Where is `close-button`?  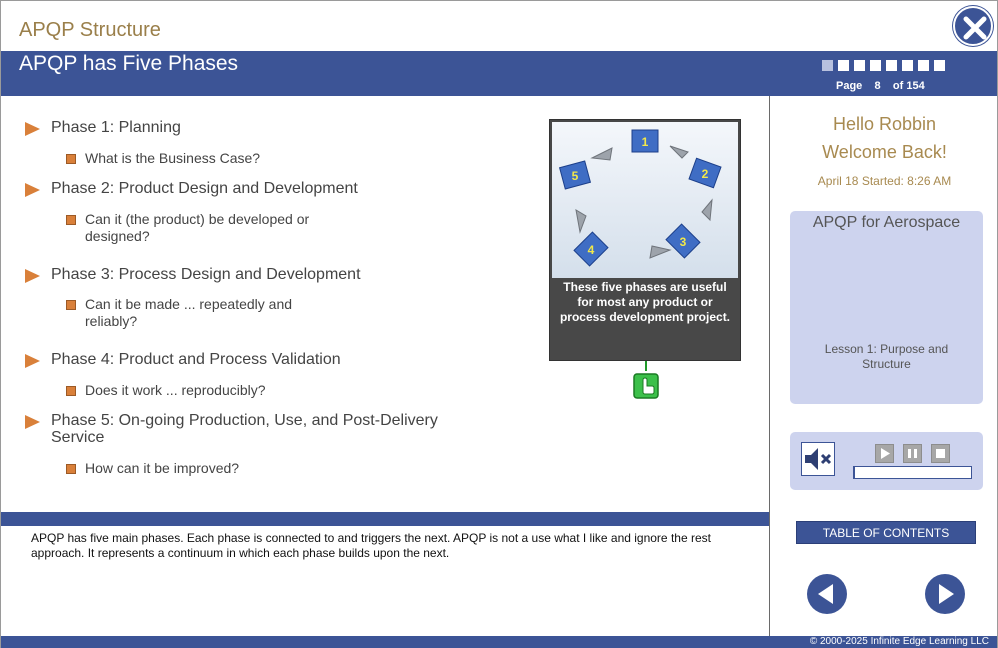 close-button is located at coordinates (973, 26).